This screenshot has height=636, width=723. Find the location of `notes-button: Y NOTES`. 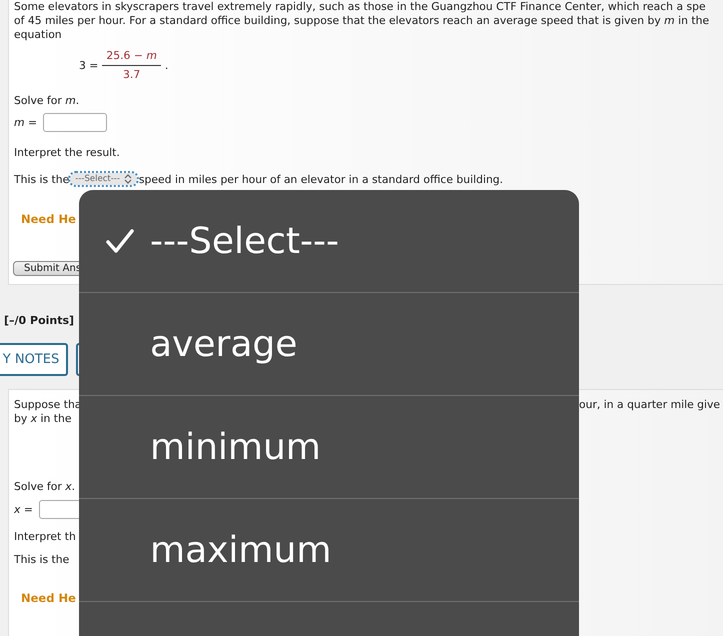

notes-button: Y NOTES is located at coordinates (34, 359).